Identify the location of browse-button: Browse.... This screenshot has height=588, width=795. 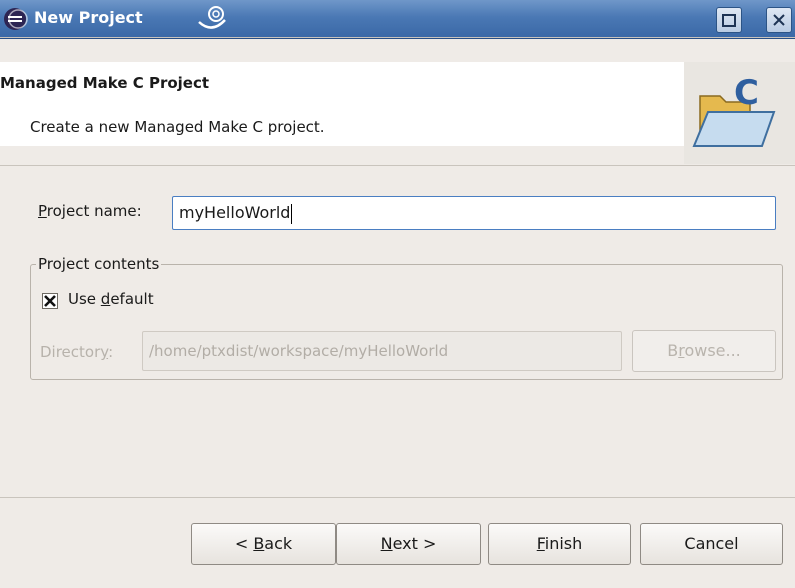
(704, 351).